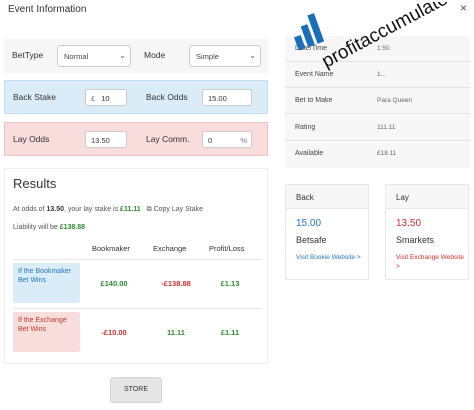 The width and height of the screenshot is (474, 410). What do you see at coordinates (387, 153) in the screenshot?
I see `event-value: £18.11` at bounding box center [387, 153].